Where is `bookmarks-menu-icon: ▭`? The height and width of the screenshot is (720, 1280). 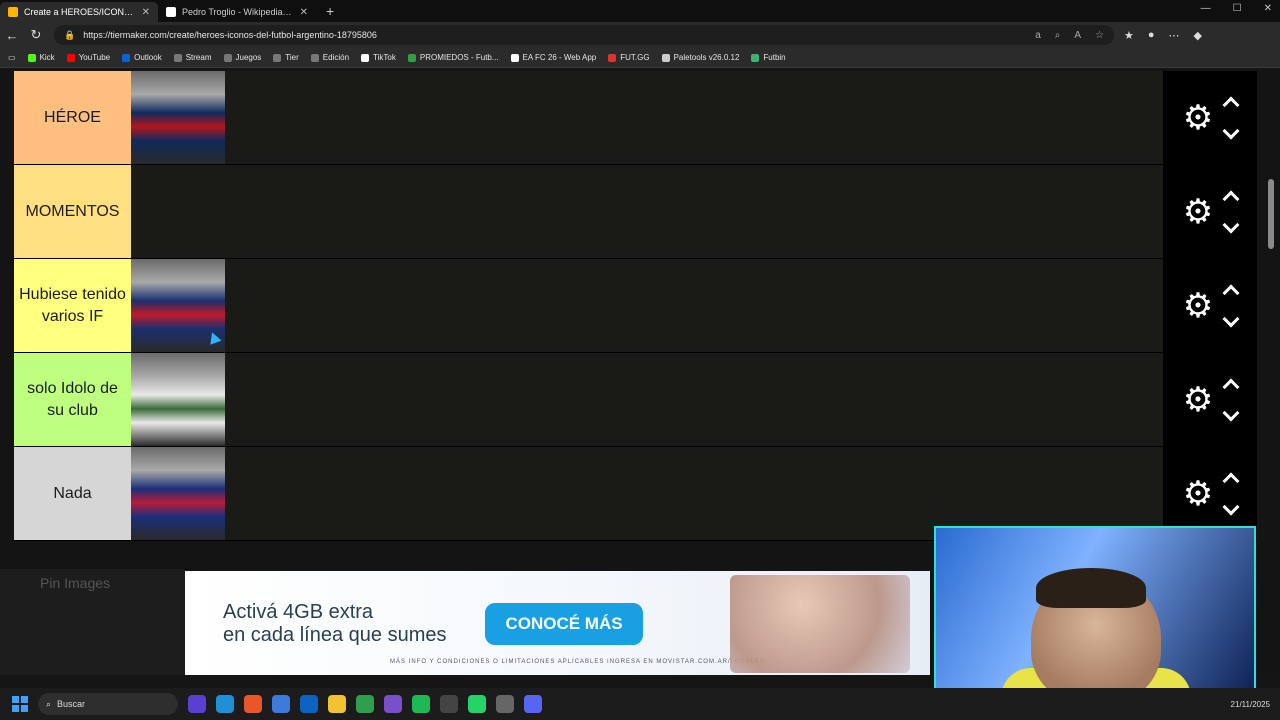 bookmarks-menu-icon: ▭ is located at coordinates (12, 57).